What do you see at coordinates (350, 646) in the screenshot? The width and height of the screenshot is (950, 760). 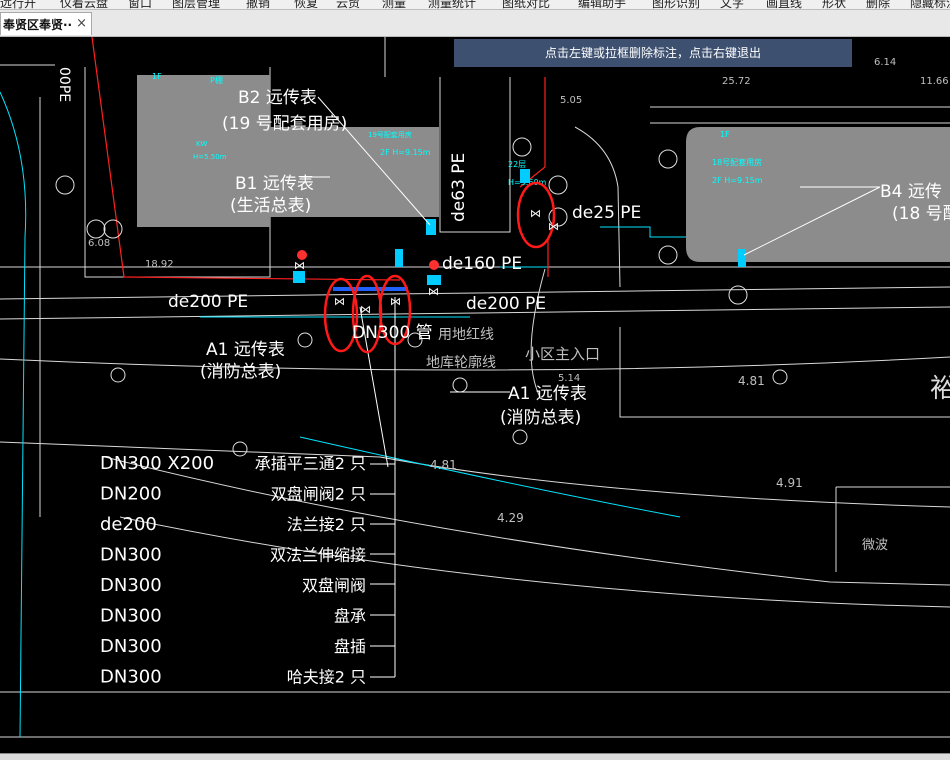 I see `legend-desc: 盘插` at bounding box center [350, 646].